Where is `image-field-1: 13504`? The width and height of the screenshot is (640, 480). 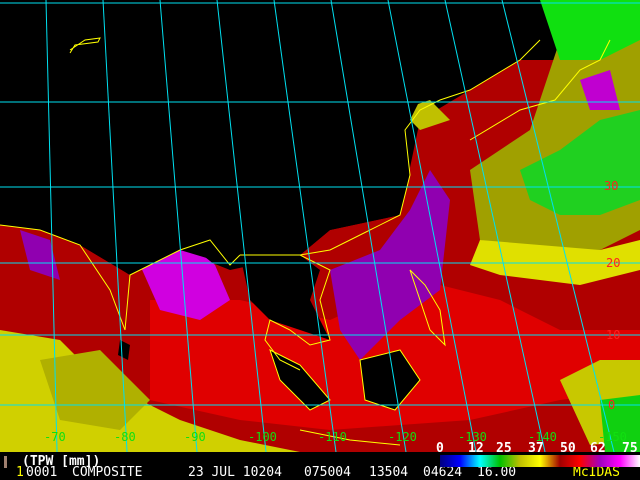 image-field-1: 13504 is located at coordinates (389, 472).